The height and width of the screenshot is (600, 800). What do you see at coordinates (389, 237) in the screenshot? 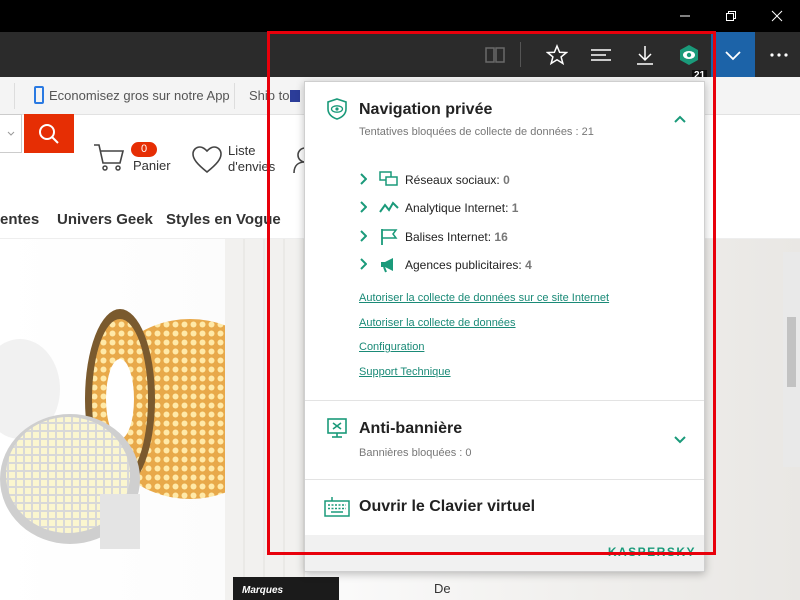
I see `beacons-icon` at bounding box center [389, 237].